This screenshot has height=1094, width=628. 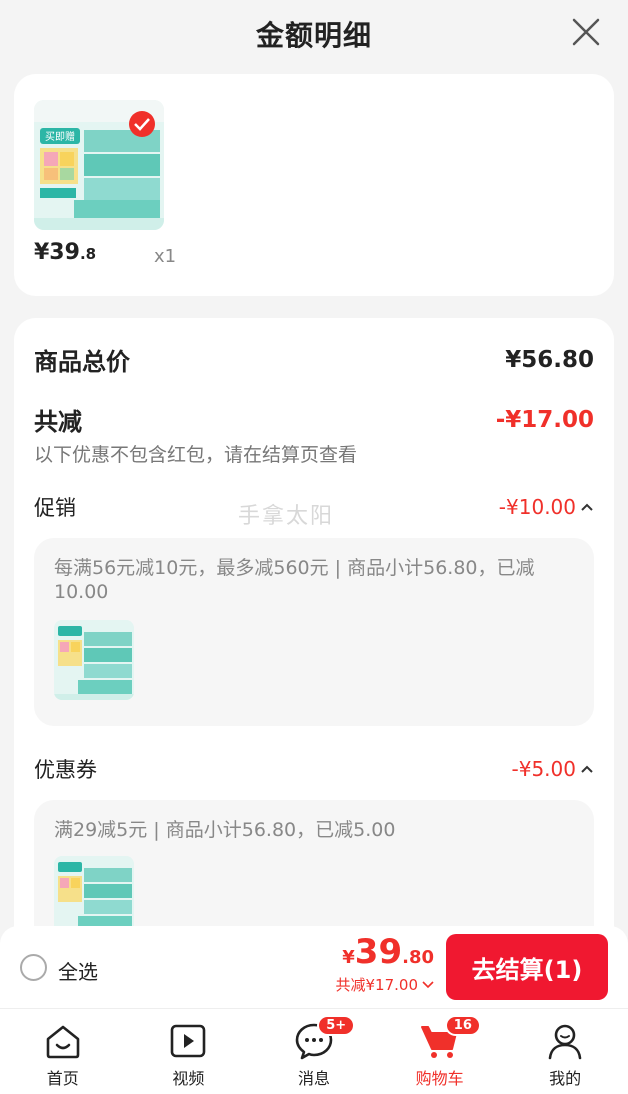 What do you see at coordinates (62, 1078) in the screenshot?
I see `tab-label: 首页` at bounding box center [62, 1078].